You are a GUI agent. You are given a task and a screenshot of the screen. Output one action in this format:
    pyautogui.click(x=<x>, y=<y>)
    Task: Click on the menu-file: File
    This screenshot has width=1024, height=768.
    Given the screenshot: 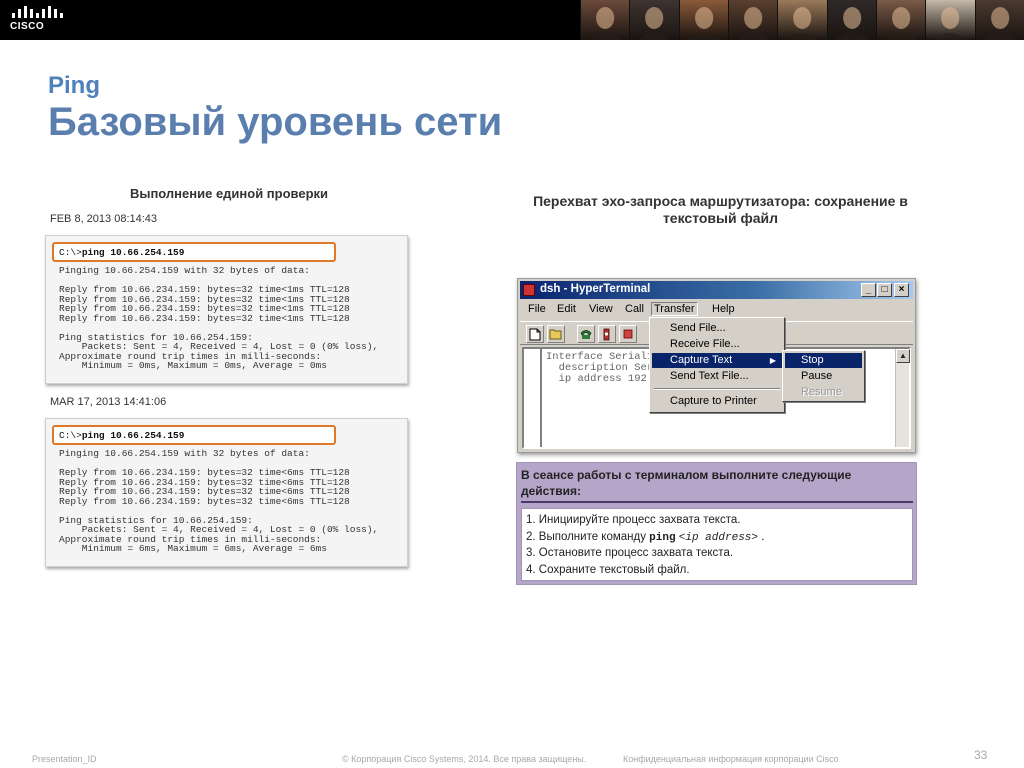 What is the action you would take?
    pyautogui.click(x=537, y=309)
    